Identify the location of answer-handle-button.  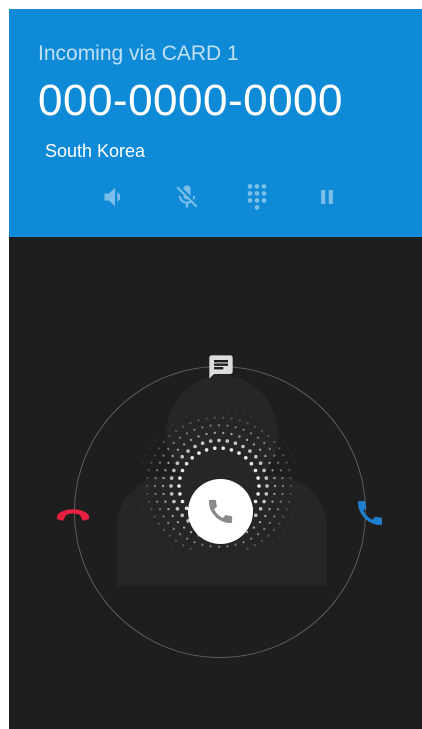
(220, 511).